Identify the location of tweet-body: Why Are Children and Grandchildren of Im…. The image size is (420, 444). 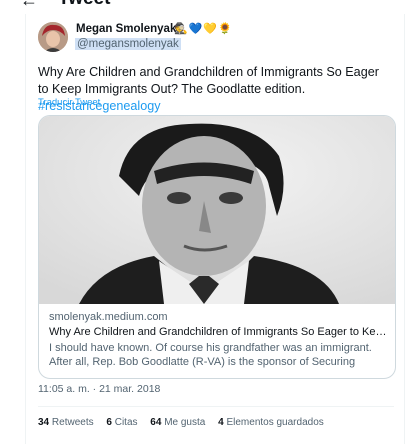
(208, 80).